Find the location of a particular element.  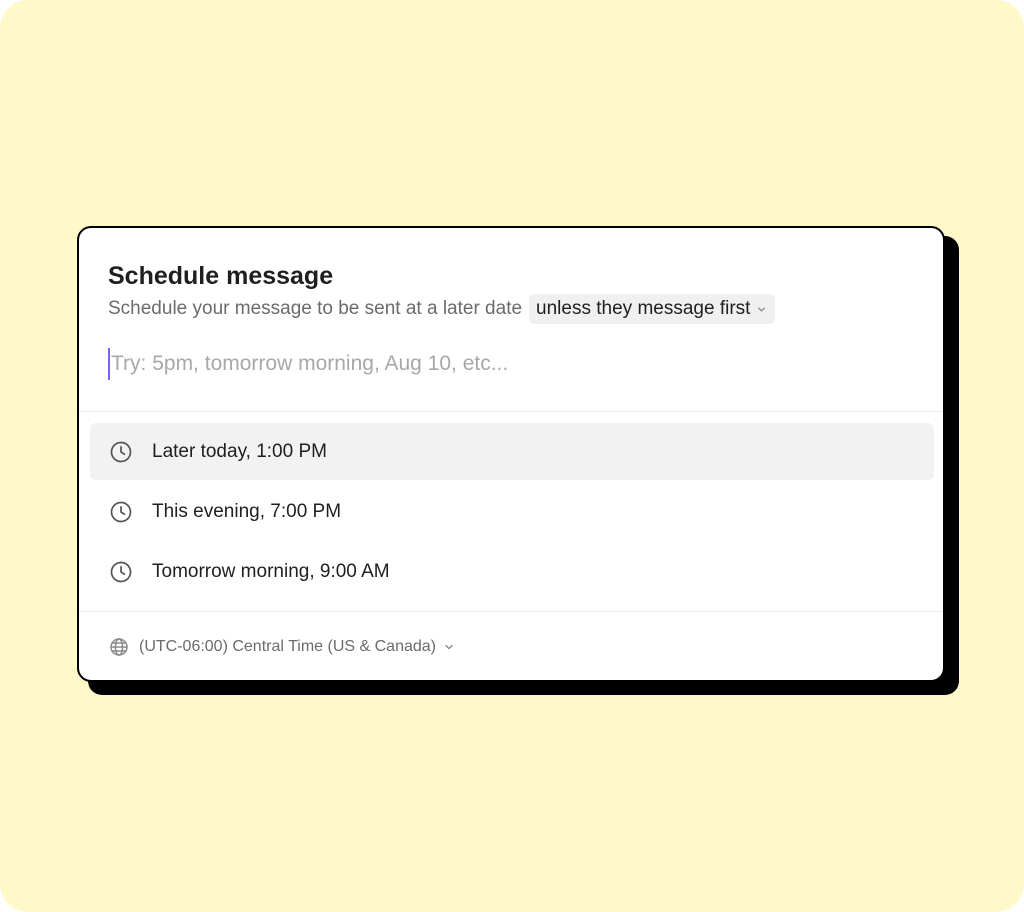

schedule-time-input is located at coordinates (509, 364).